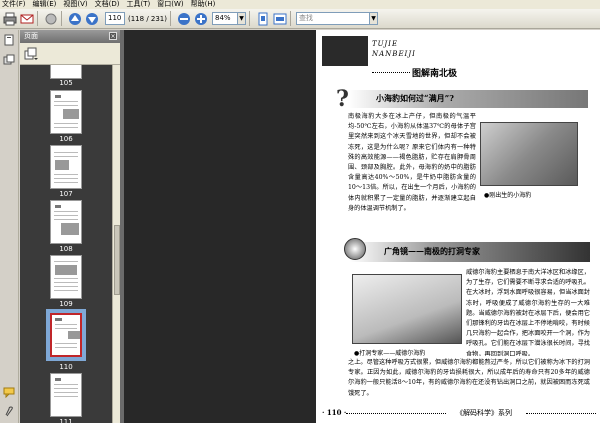 The width and height of the screenshot is (600, 423). Describe the element at coordinates (66, 194) in the screenshot. I see `thumbnail-label: 107` at that location.